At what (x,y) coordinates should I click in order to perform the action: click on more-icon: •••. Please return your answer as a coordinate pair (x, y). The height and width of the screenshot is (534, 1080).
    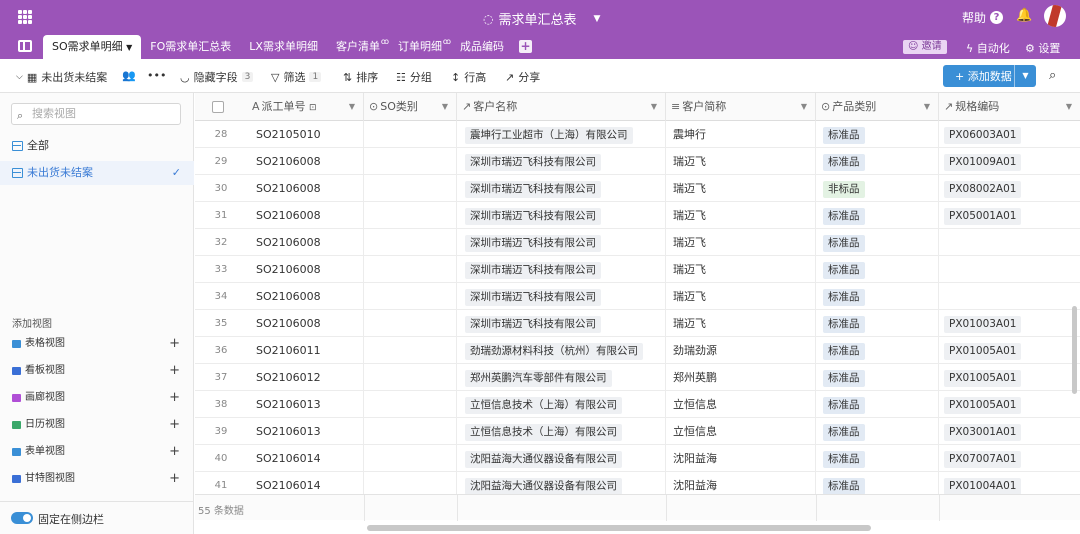
    Looking at the image, I should click on (156, 75).